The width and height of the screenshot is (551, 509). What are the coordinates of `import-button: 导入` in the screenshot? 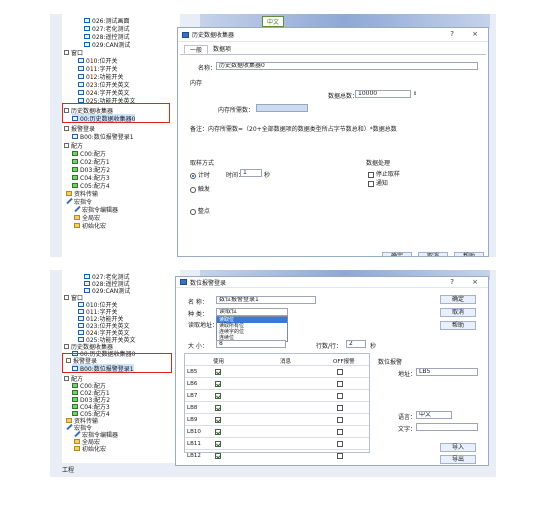 It's located at (458, 447).